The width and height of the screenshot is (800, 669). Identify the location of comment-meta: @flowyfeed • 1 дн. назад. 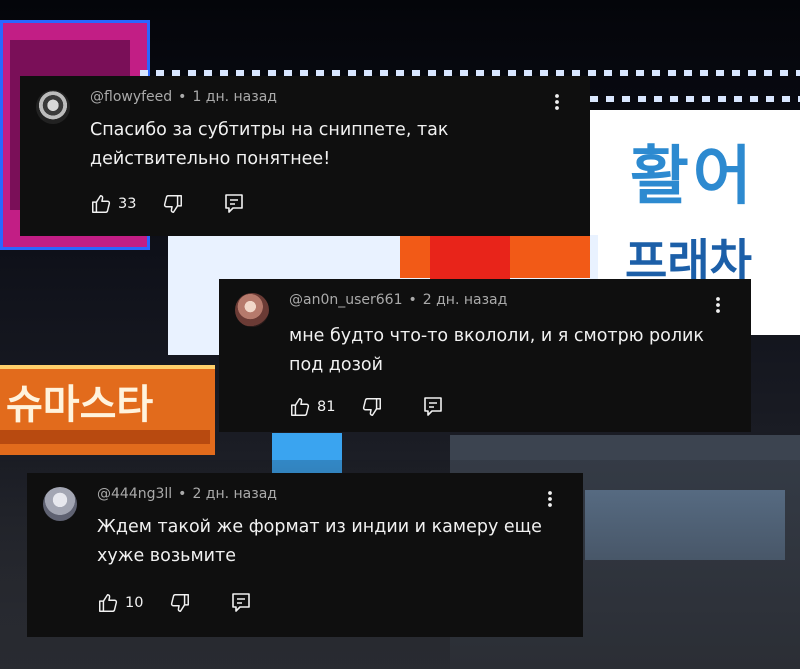
(183, 97).